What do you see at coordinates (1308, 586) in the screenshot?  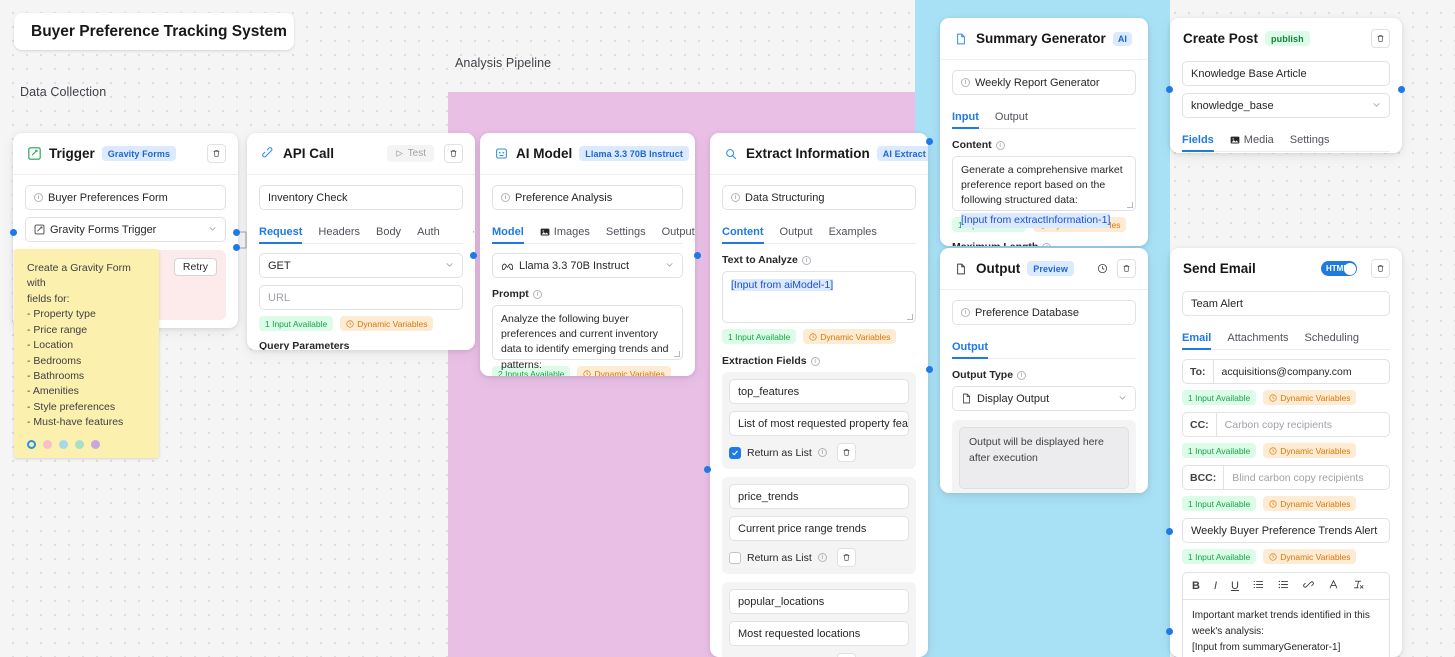 I see `link-icon` at bounding box center [1308, 586].